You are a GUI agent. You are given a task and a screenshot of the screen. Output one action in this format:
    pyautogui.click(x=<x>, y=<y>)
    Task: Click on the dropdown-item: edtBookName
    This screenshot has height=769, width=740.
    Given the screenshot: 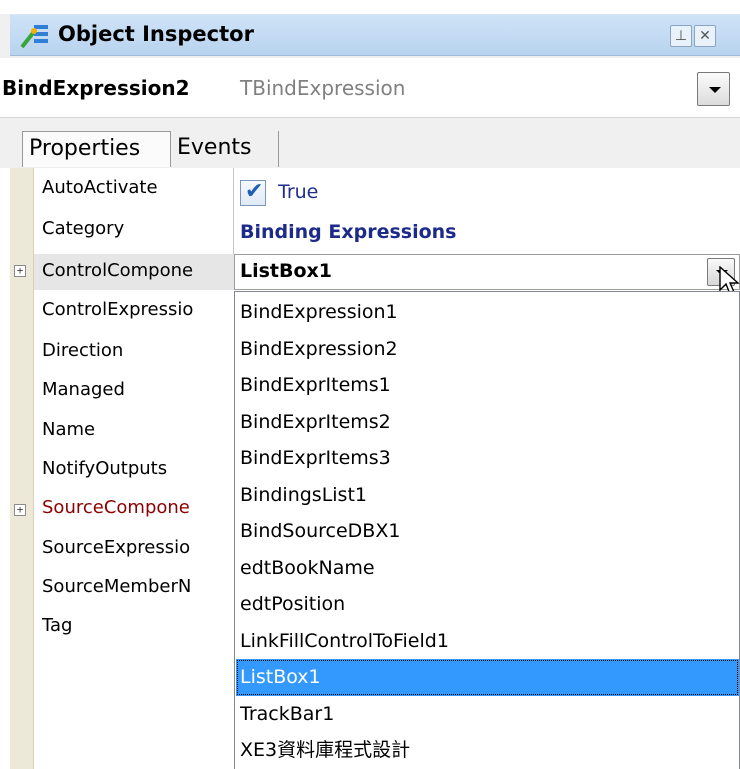 What is the action you would take?
    pyautogui.click(x=487, y=568)
    